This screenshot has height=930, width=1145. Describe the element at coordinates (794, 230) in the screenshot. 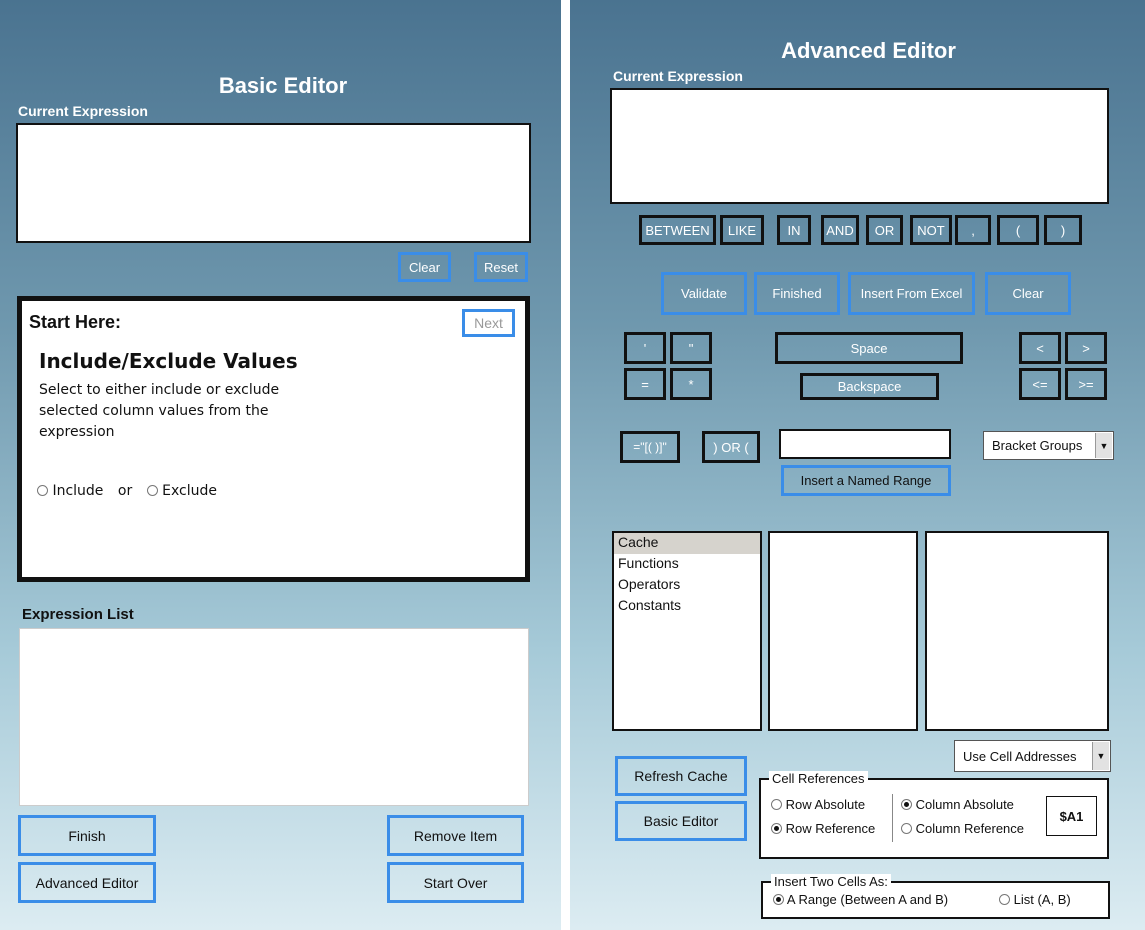

I see `in-button: IN` at that location.